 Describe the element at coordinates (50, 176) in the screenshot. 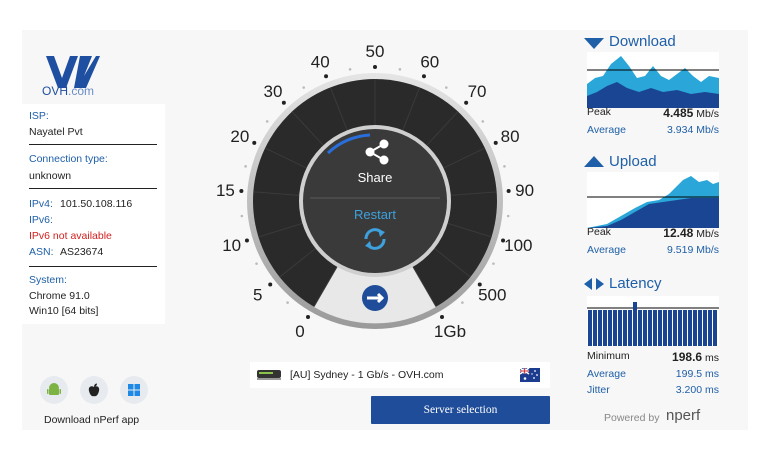

I see `connection-type-value: unknown` at that location.